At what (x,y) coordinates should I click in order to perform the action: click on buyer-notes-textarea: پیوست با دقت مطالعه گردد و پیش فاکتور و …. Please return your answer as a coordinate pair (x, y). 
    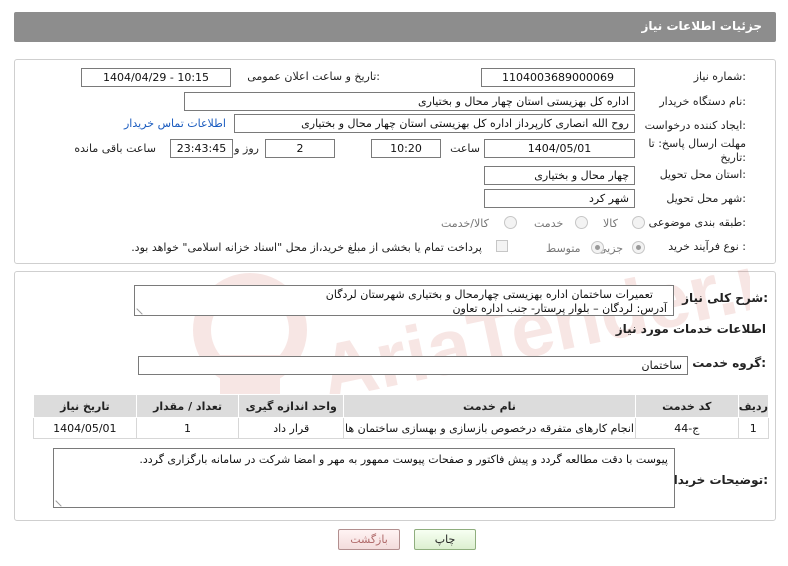
    Looking at the image, I should click on (364, 478).